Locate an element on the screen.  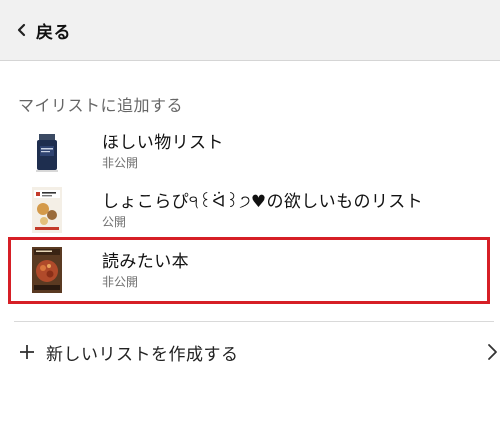
product-bottle-thumbnail is located at coordinates (47, 151).